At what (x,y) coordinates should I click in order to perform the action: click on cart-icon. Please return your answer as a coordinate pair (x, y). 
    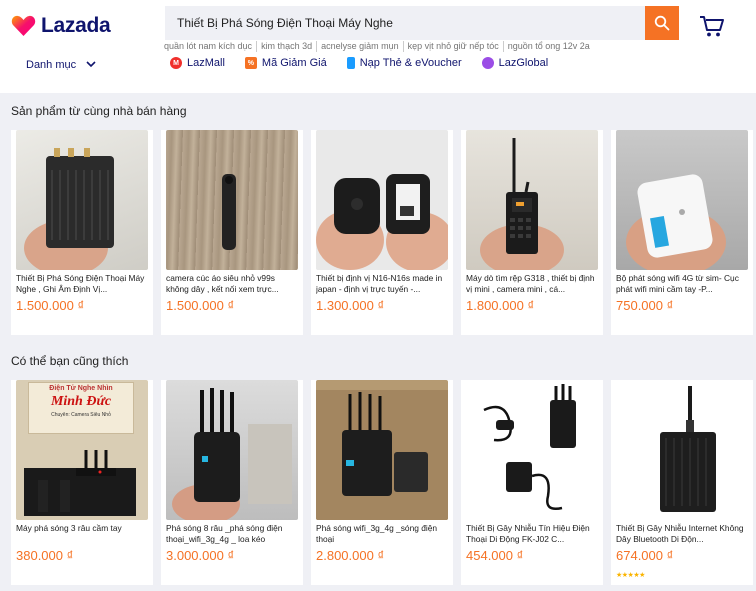
    Looking at the image, I should click on (712, 26).